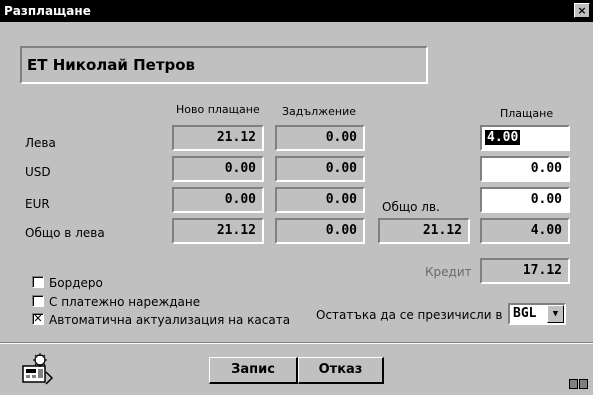  Describe the element at coordinates (125, 302) in the screenshot. I see `payment-order-label: С платежно нареждане` at that location.